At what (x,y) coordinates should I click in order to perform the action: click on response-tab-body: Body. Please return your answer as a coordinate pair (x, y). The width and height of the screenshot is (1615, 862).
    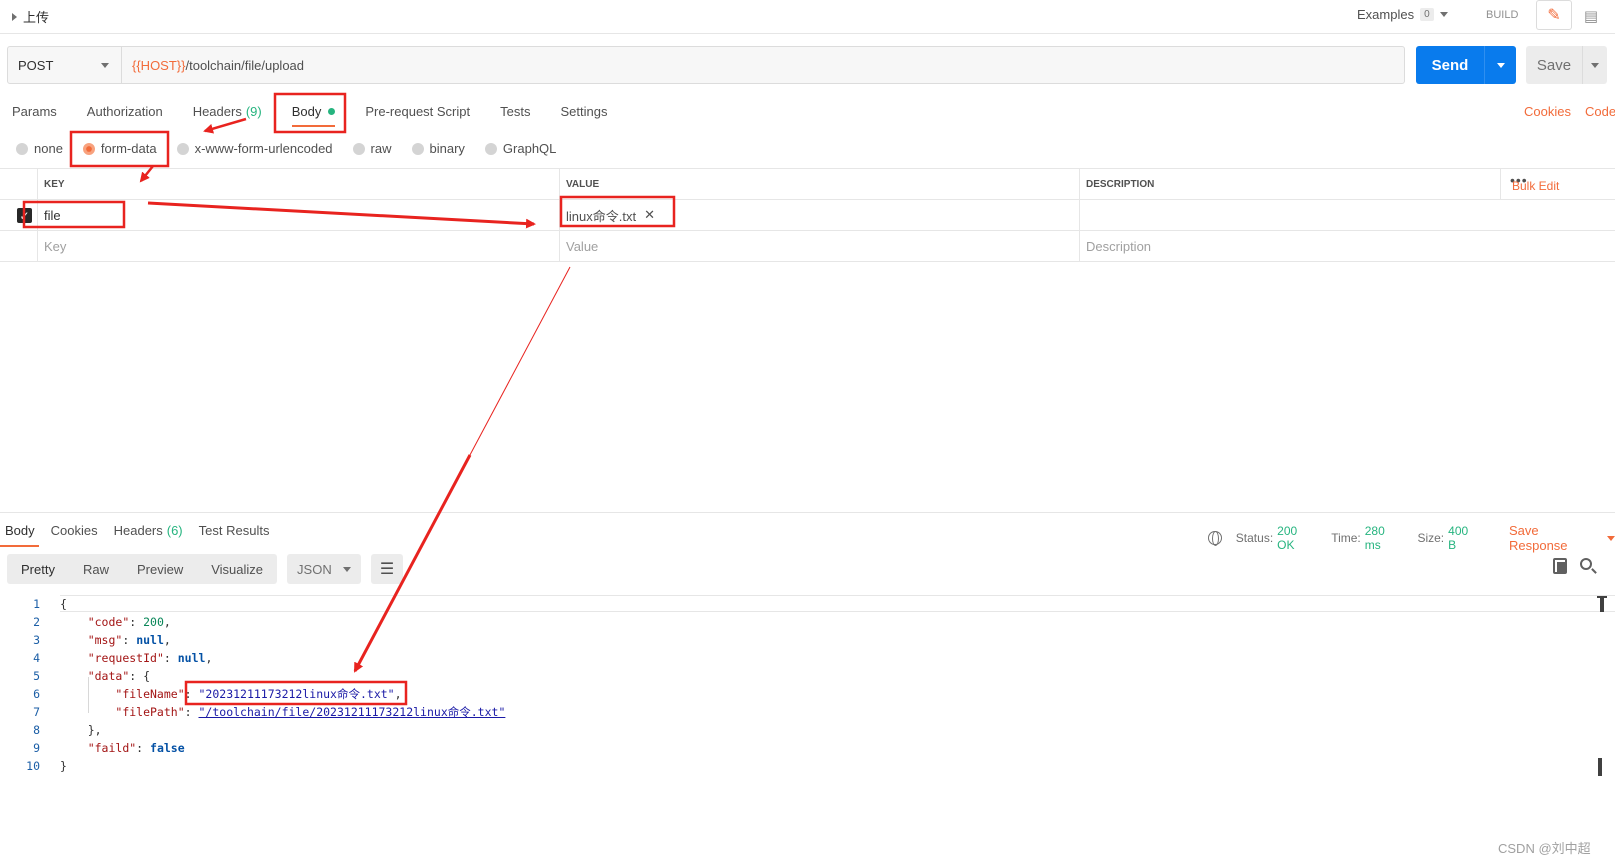
    Looking at the image, I should click on (19, 535).